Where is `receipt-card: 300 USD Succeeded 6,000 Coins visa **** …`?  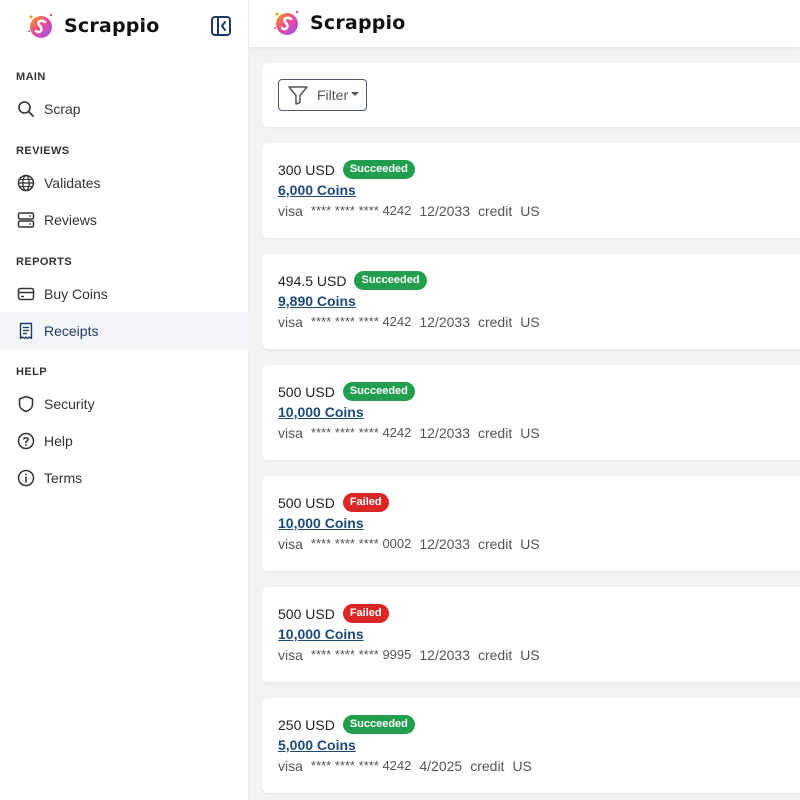 receipt-card: 300 USD Succeeded 6,000 Coins visa **** … is located at coordinates (531, 190).